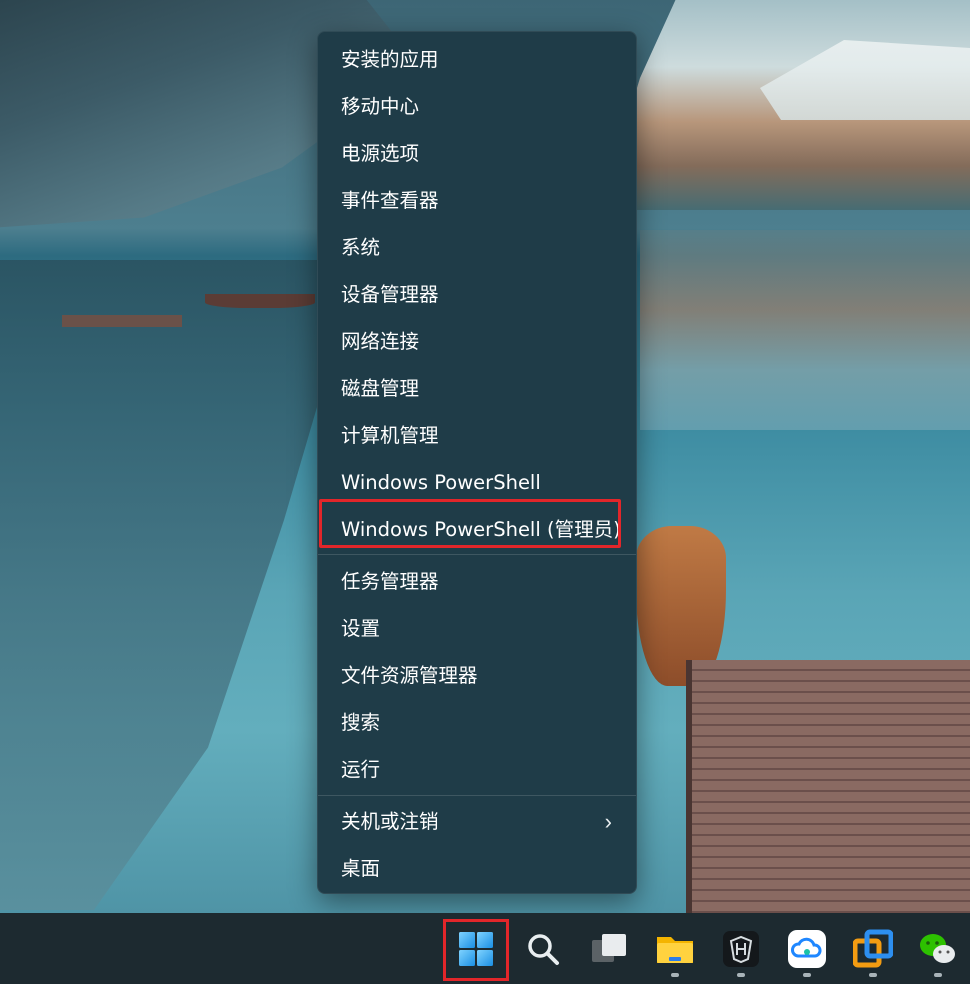 This screenshot has height=984, width=970. What do you see at coordinates (361, 868) in the screenshot?
I see `menu-item-label: 桌面` at bounding box center [361, 868].